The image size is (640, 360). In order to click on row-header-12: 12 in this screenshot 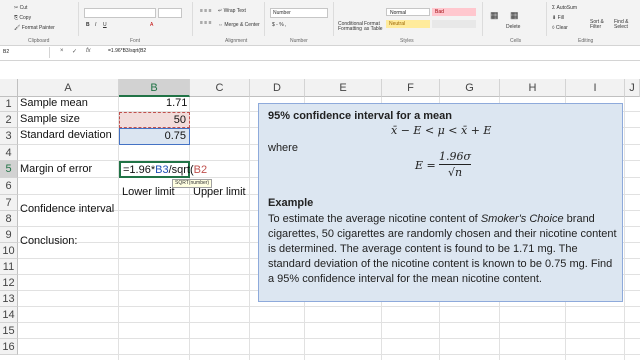, I will do `click(9, 283)`.